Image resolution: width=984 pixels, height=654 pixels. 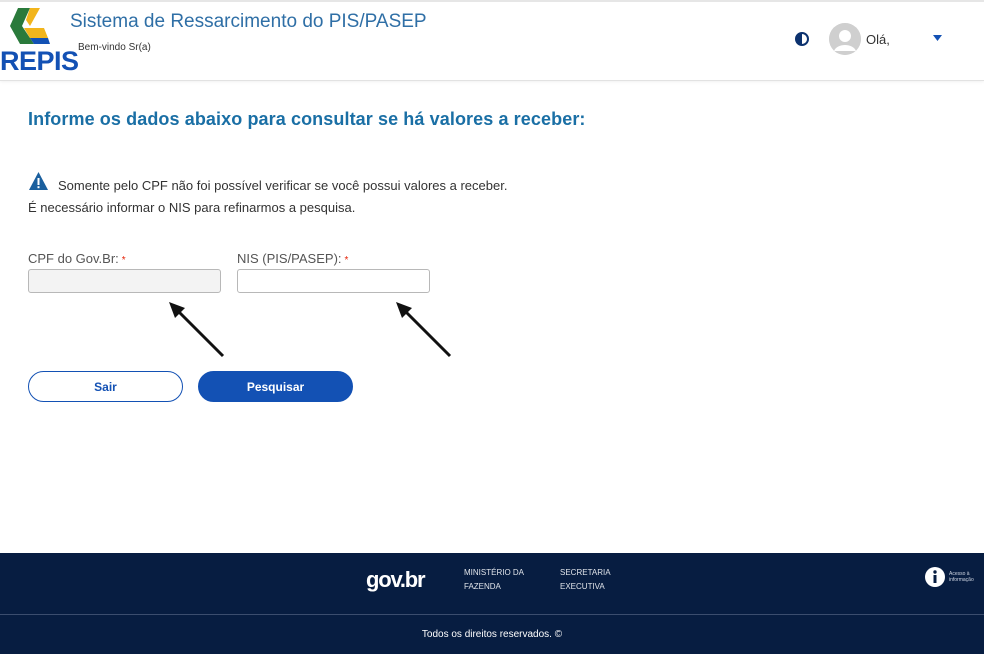 I want to click on arrow-annotation-cpf, so click(x=197, y=330).